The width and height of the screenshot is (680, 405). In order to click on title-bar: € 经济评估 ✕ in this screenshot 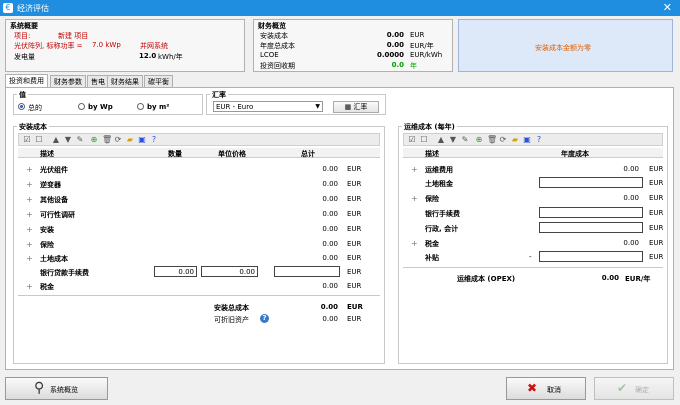, I will do `click(340, 8)`.